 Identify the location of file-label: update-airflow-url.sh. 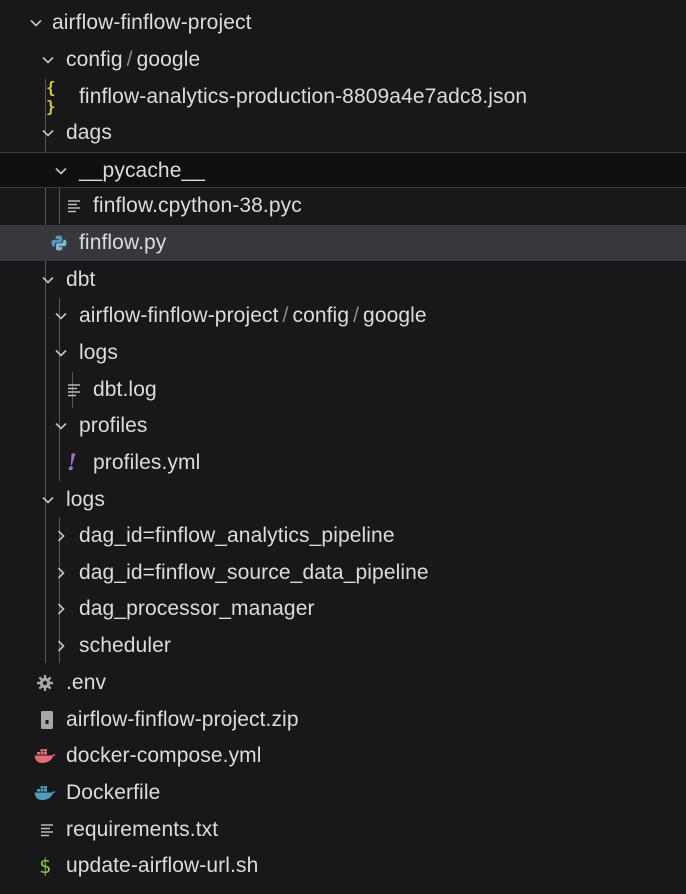
(162, 865).